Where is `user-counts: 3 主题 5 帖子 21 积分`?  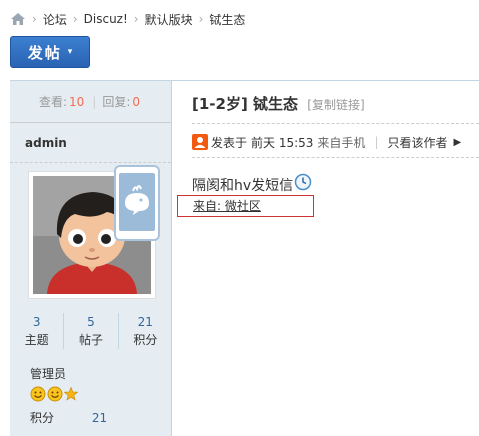
user-counts: 3 主题 5 帖子 21 积分 is located at coordinates (91, 331).